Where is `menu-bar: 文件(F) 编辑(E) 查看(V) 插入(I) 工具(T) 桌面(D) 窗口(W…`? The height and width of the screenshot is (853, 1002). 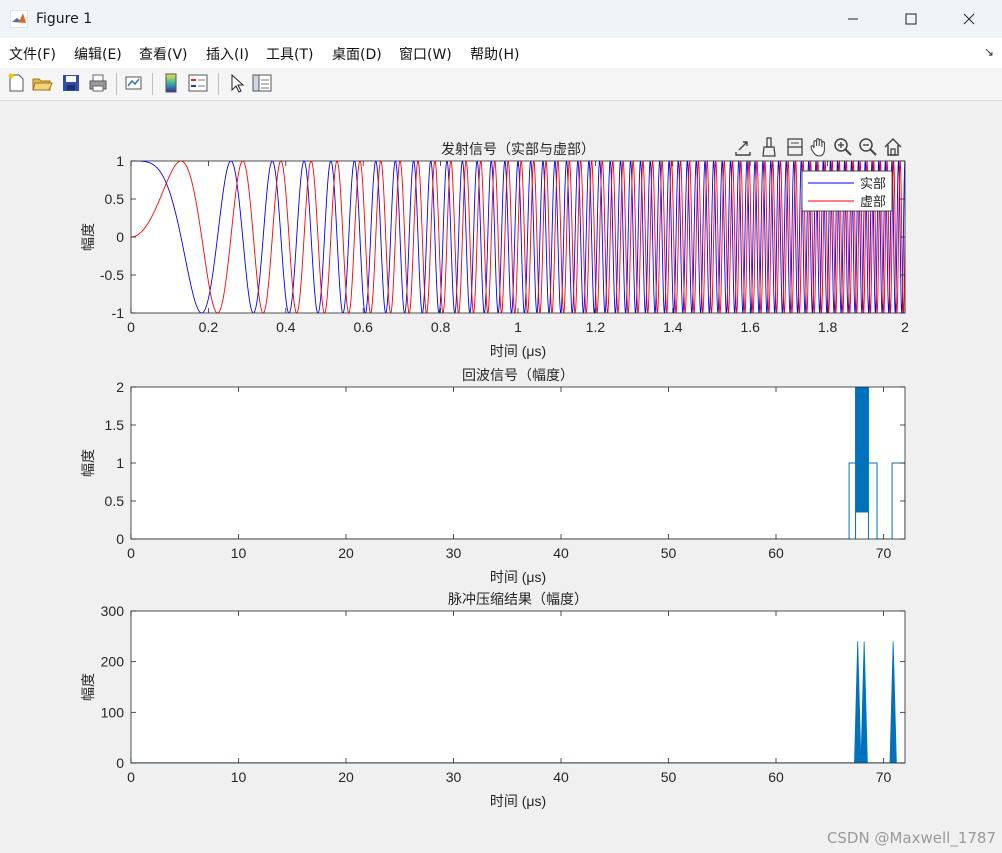 menu-bar: 文件(F) 编辑(E) 查看(V) 插入(I) 工具(T) 桌面(D) 窗口(W… is located at coordinates (501, 53).